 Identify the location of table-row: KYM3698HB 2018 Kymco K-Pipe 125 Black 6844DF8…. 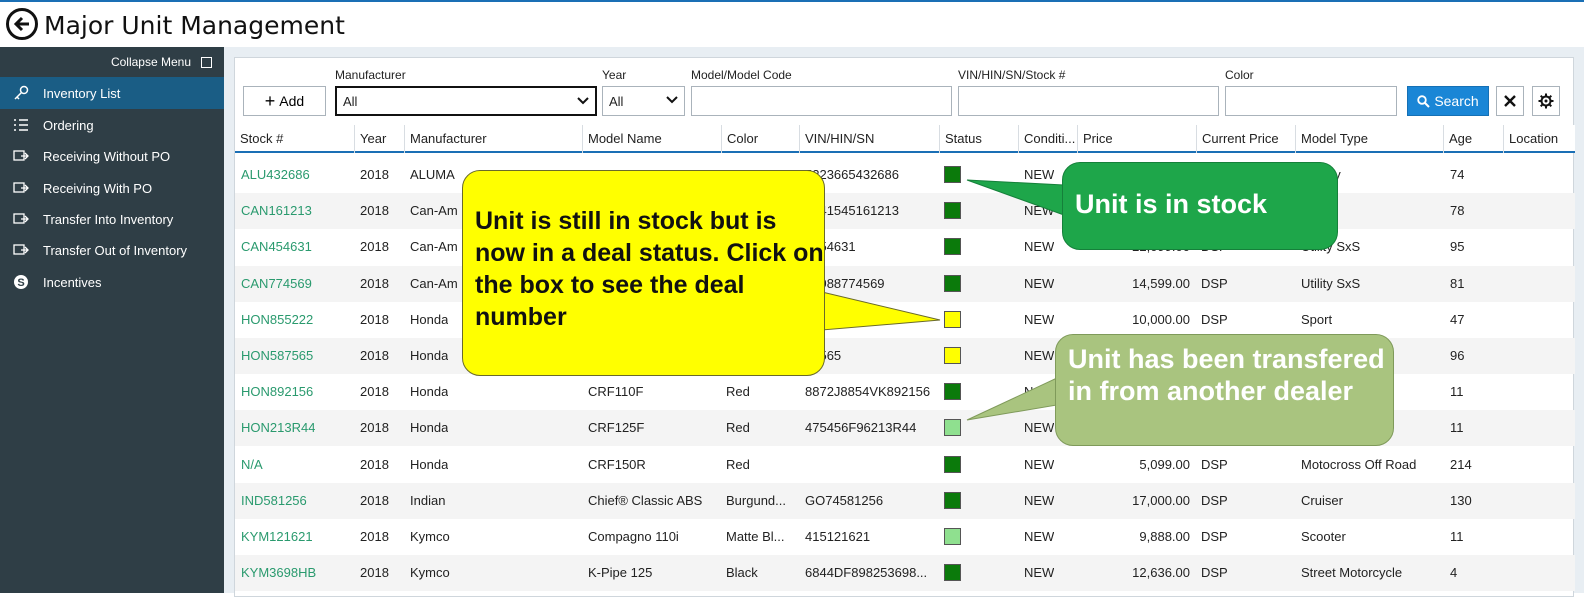
(905, 573).